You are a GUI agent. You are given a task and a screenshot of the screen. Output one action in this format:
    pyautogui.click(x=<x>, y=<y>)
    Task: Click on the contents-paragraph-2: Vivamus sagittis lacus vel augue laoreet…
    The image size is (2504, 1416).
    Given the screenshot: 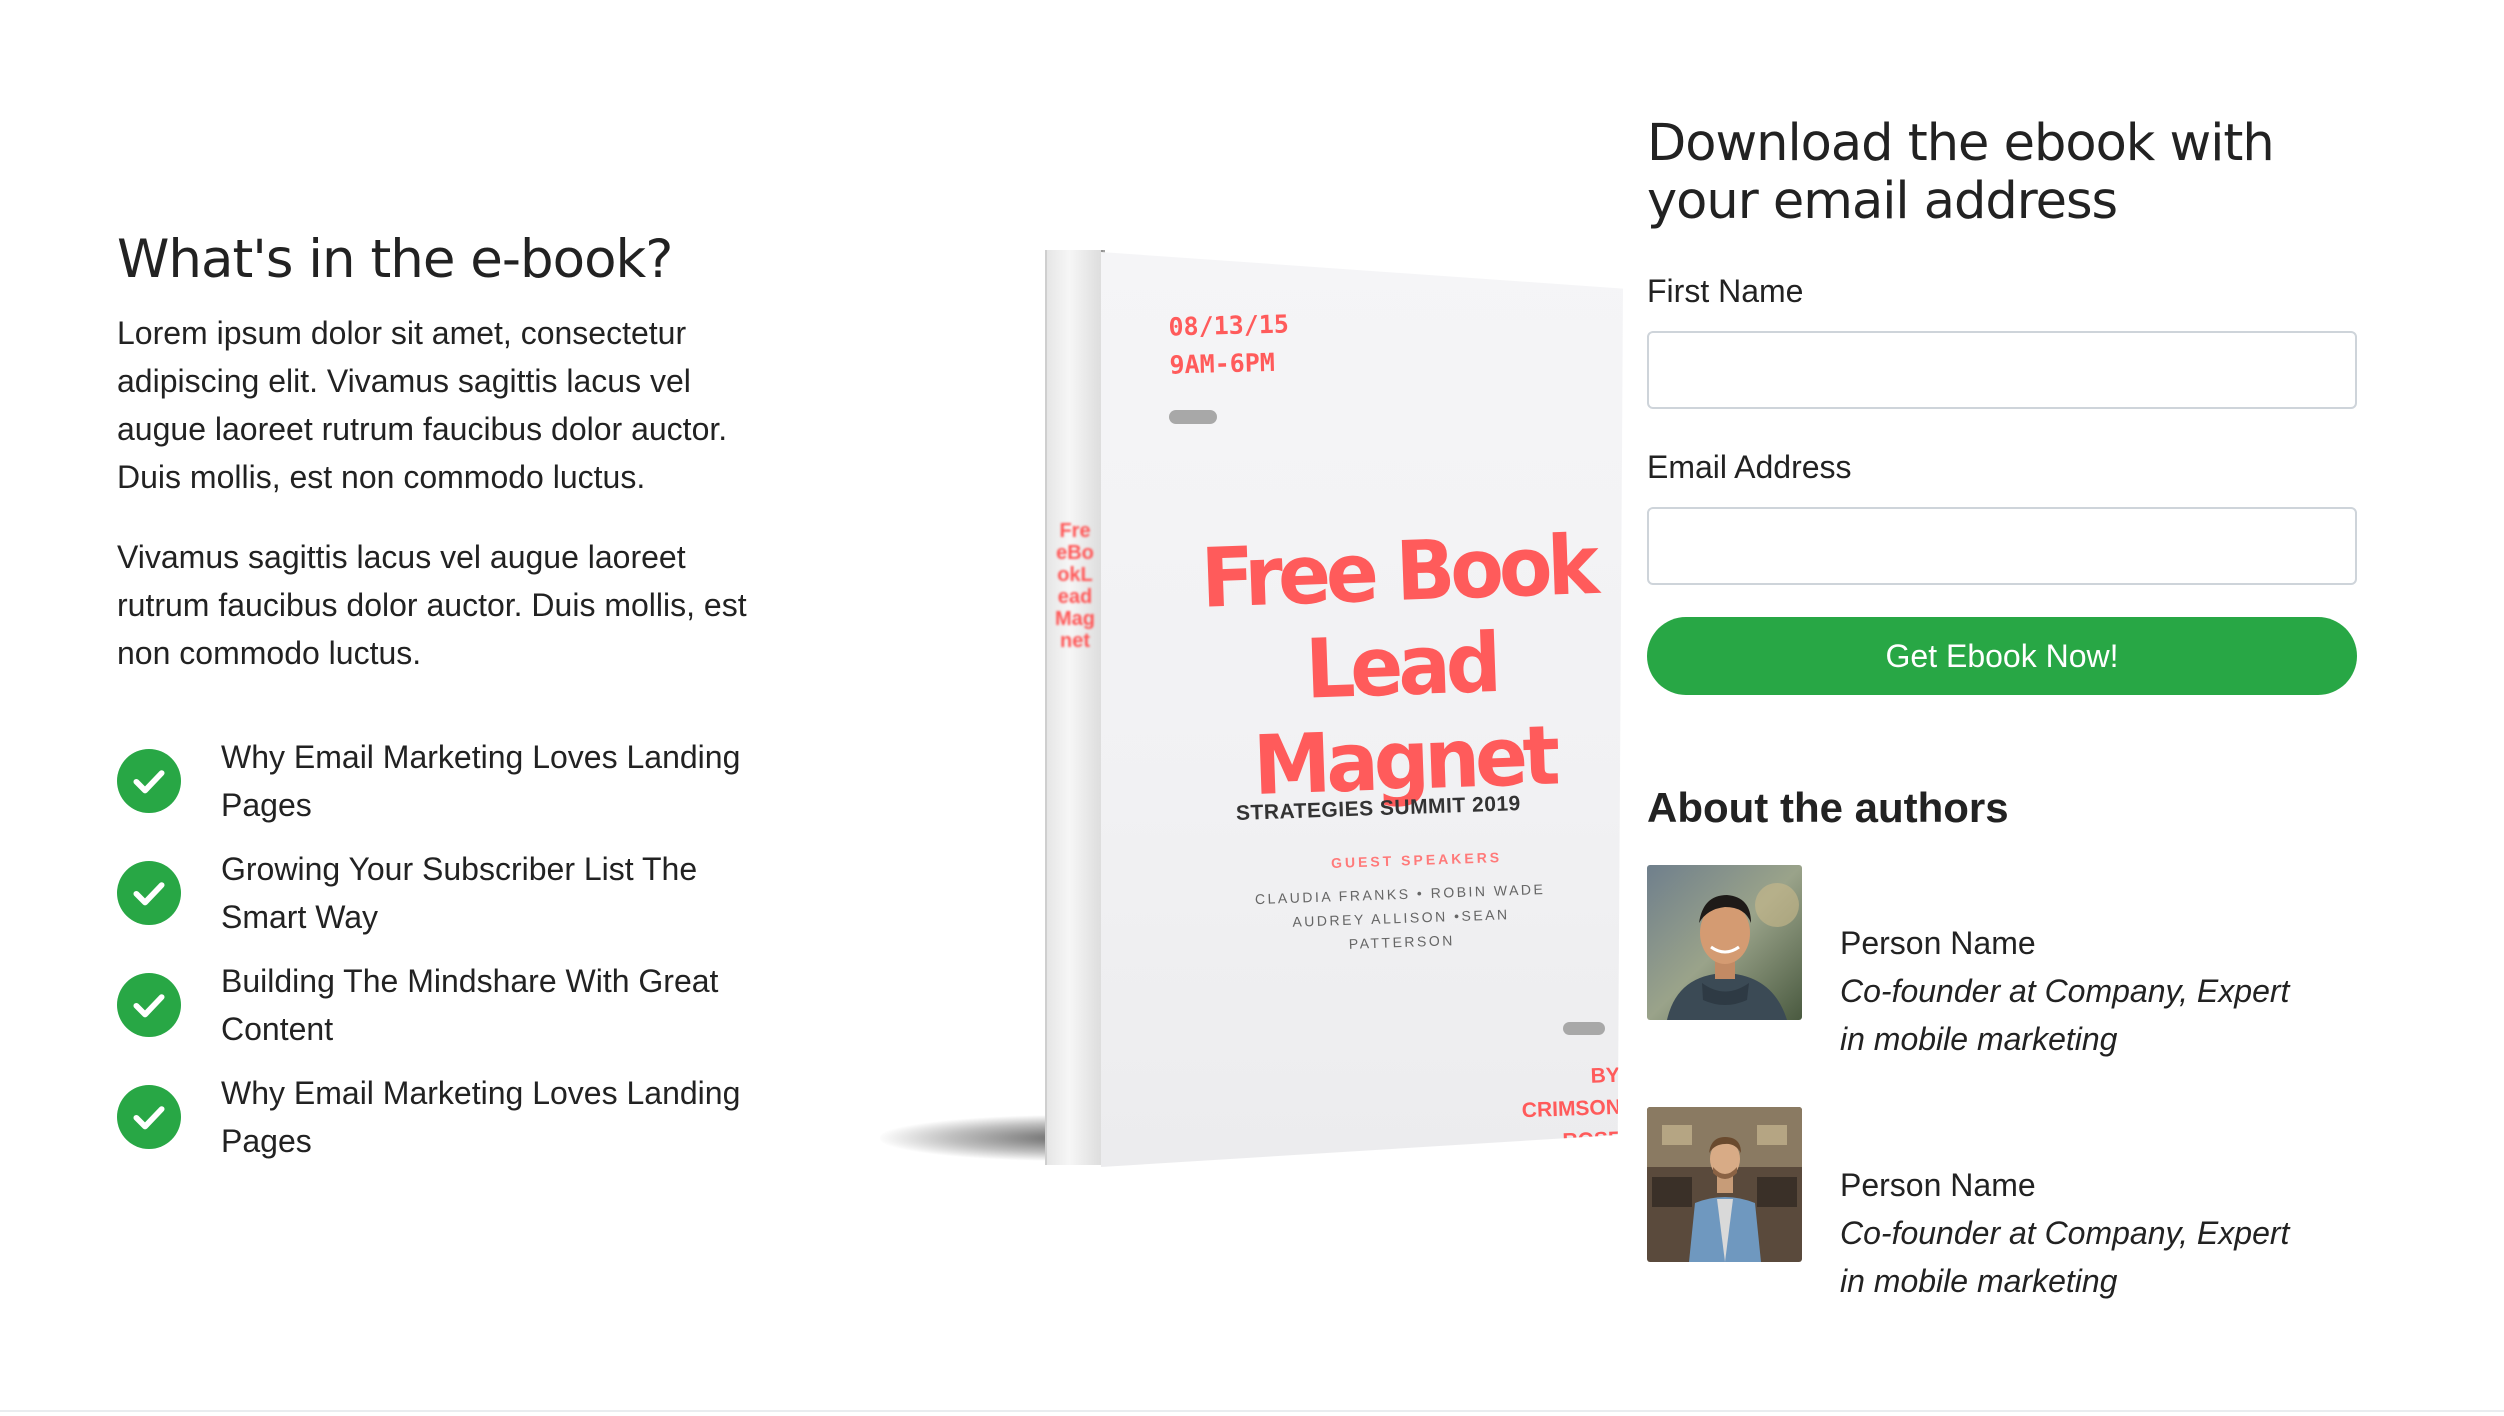 What is the action you would take?
    pyautogui.click(x=432, y=604)
    